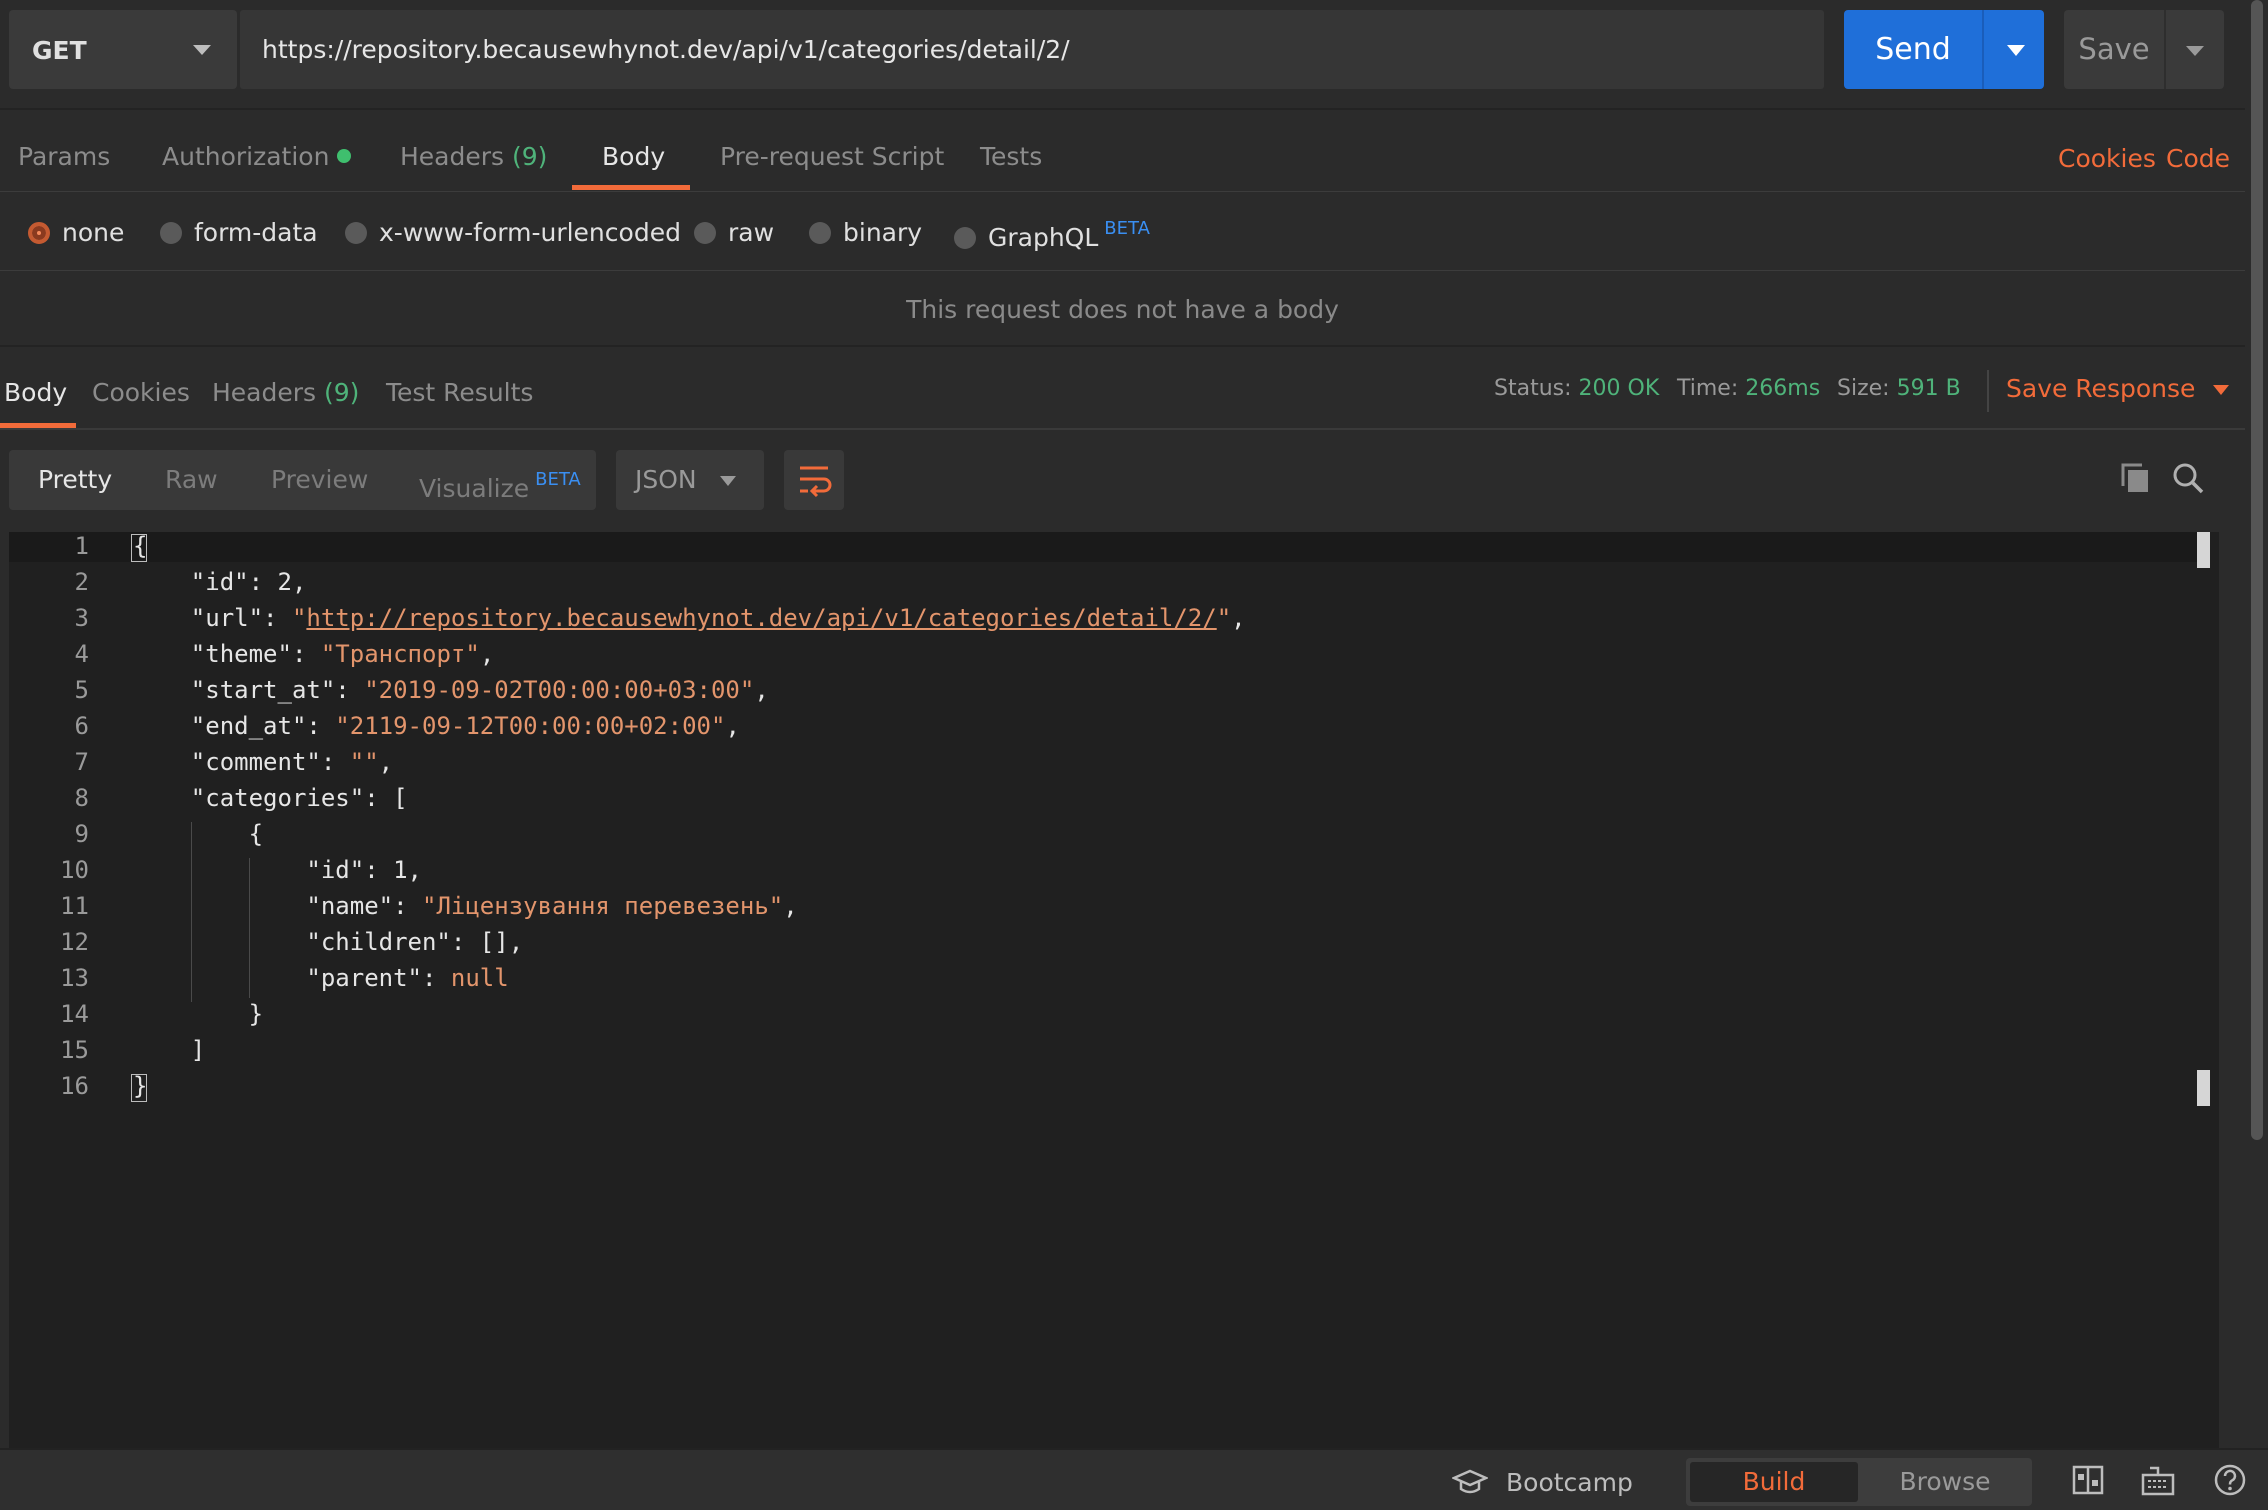 The image size is (2268, 1510). I want to click on code-line: ], so click(169, 1050).